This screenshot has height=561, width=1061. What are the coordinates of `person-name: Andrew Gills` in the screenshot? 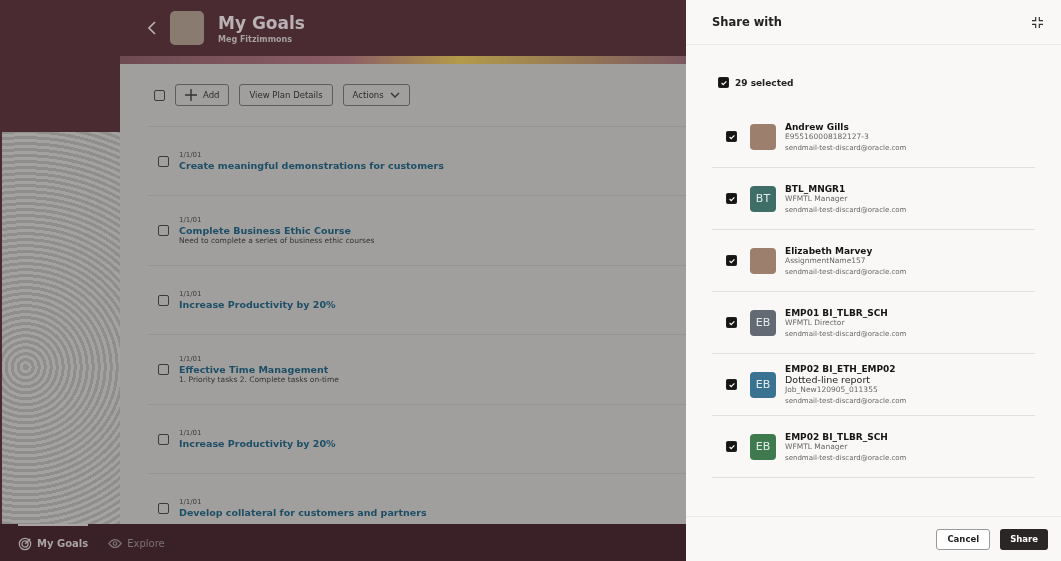 It's located at (817, 126).